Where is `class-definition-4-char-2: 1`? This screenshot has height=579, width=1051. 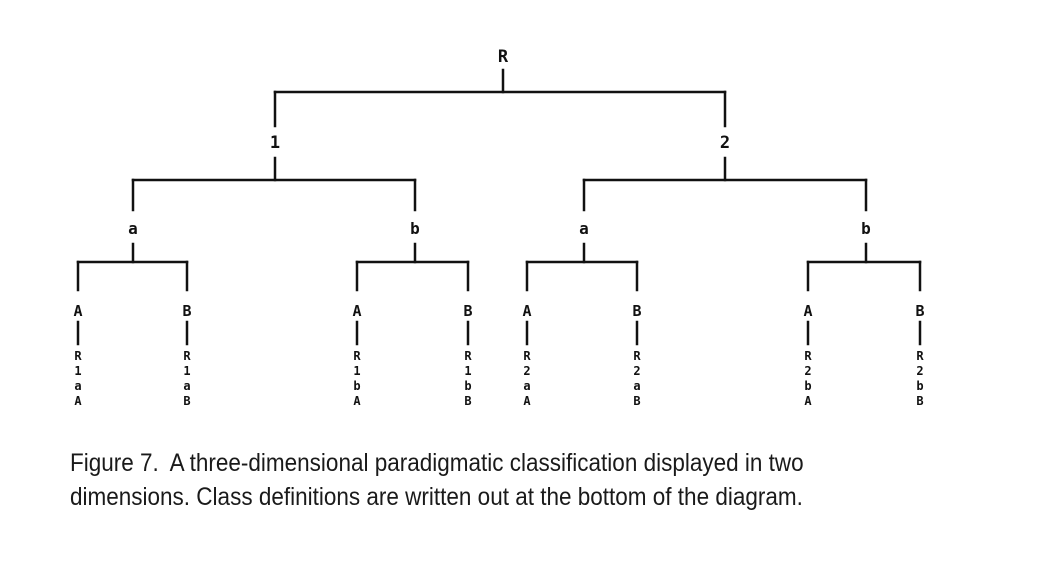 class-definition-4-char-2: 1 is located at coordinates (467, 371).